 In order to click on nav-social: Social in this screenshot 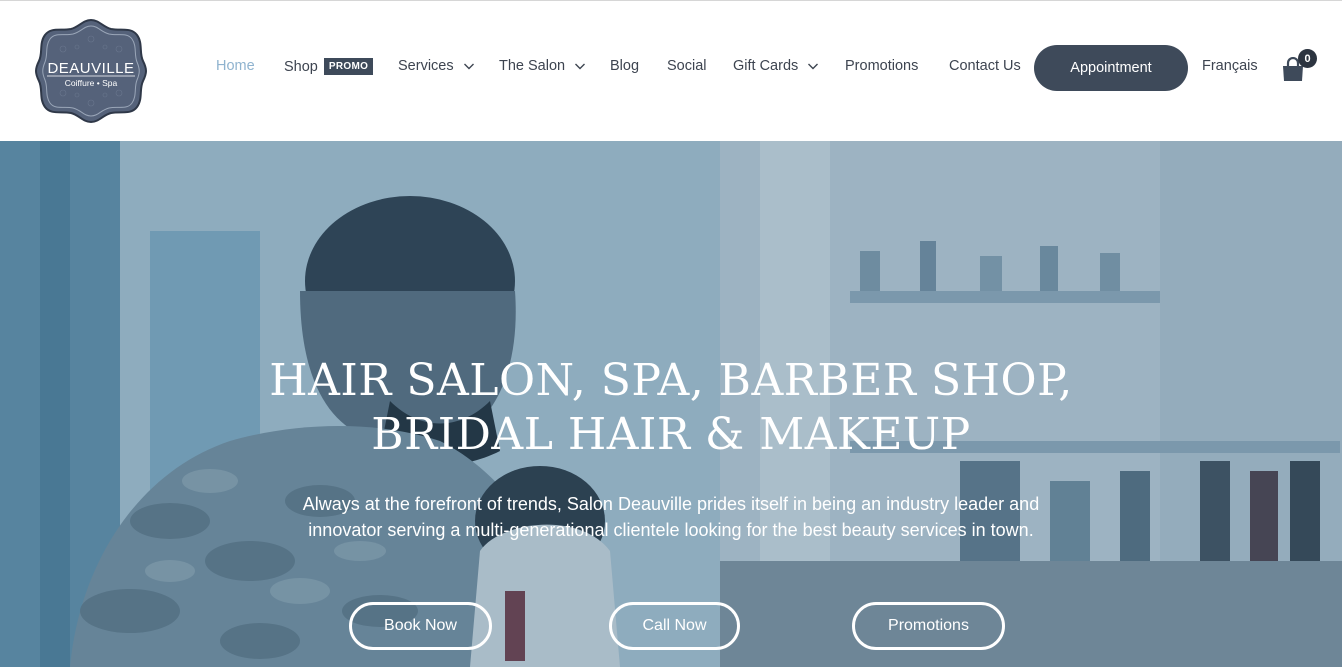, I will do `click(687, 66)`.